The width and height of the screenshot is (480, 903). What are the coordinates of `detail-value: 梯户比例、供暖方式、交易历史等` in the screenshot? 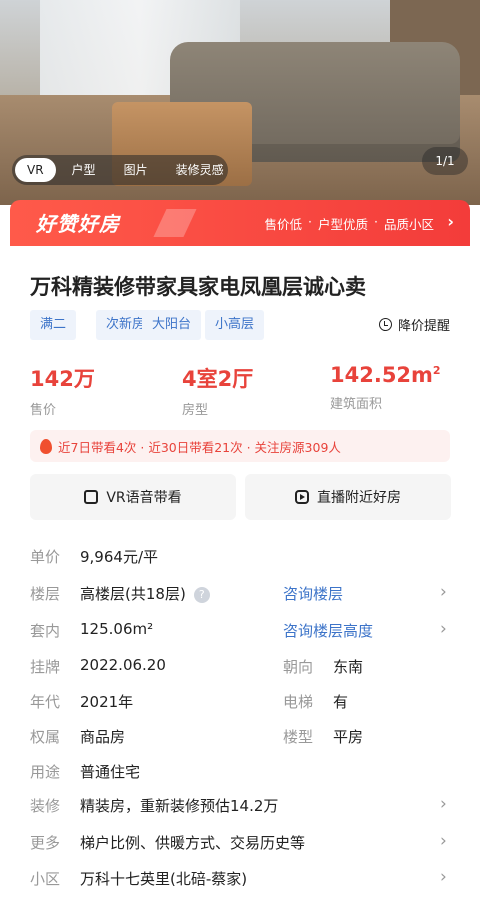 It's located at (193, 843).